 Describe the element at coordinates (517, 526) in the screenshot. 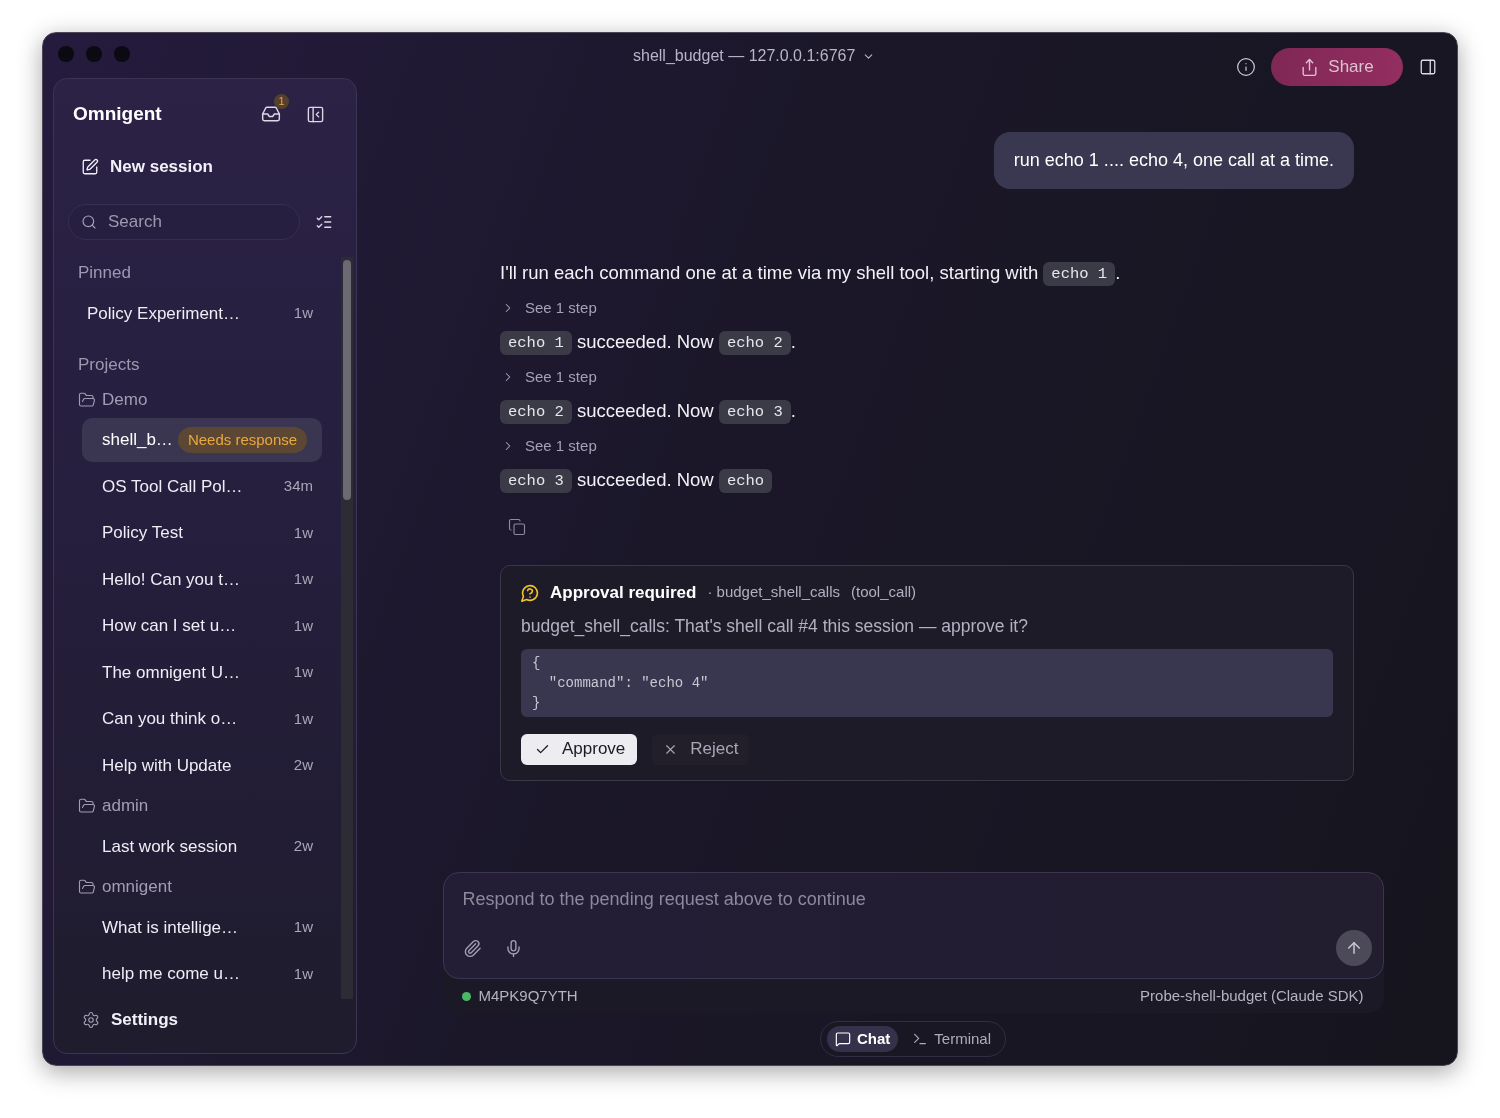

I see `copy-icon` at that location.